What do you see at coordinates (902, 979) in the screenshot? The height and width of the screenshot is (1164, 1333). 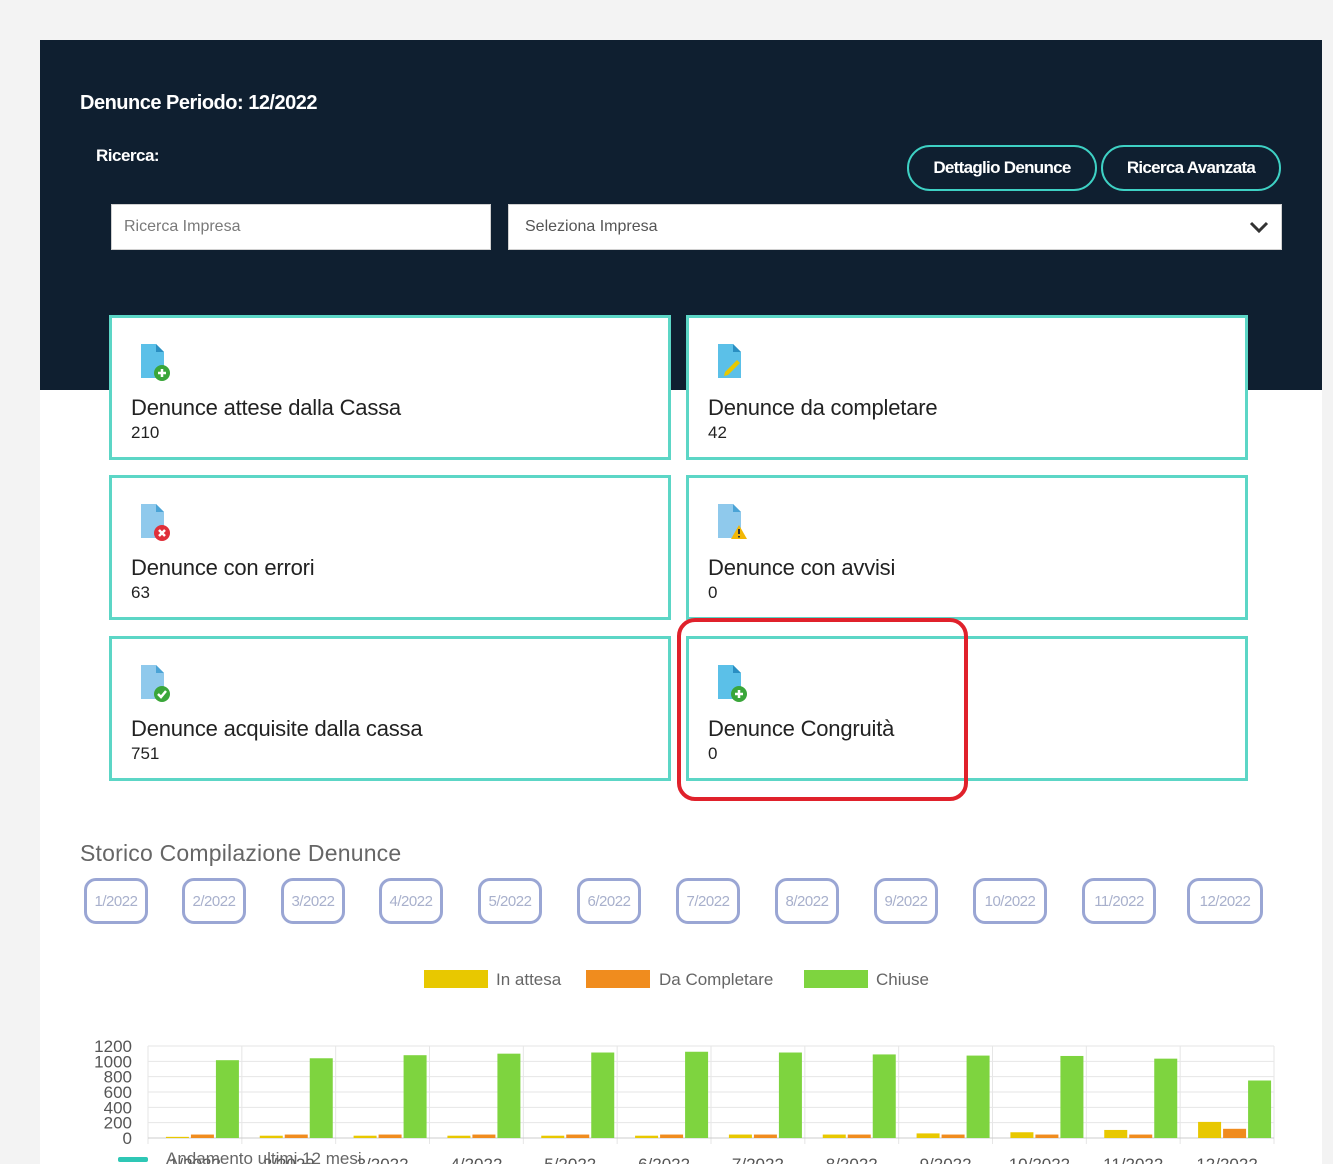 I see `legend-label-chiuse: Chiuse` at bounding box center [902, 979].